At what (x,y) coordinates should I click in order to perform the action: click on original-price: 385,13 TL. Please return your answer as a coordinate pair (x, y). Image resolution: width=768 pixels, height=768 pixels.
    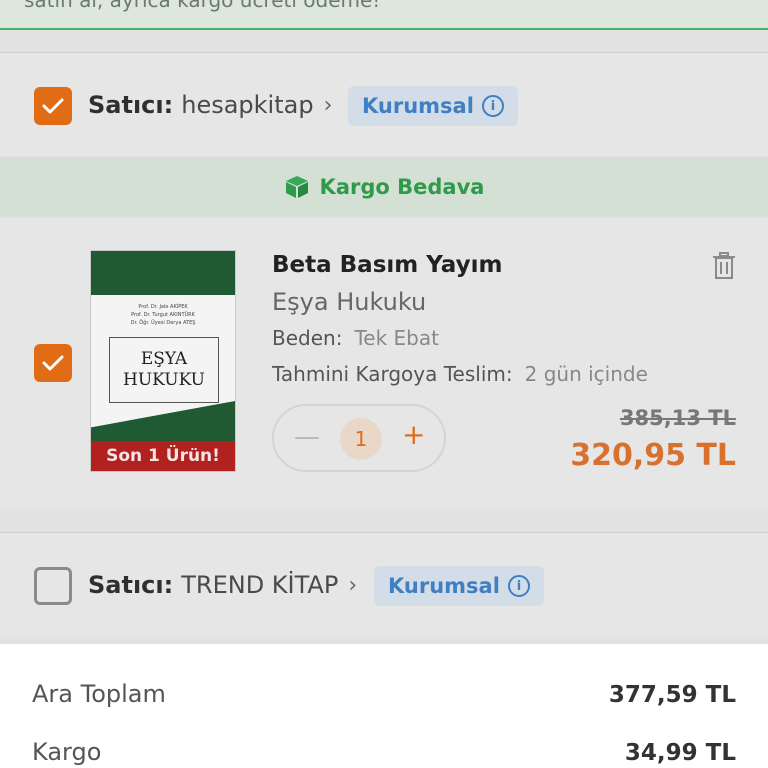
    Looking at the image, I should click on (677, 418).